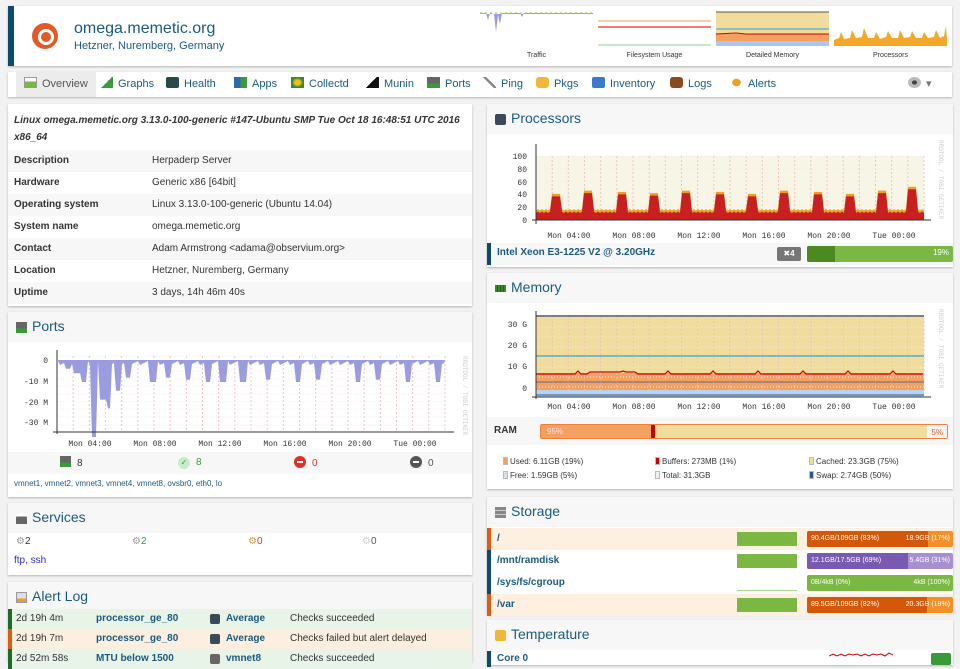 This screenshot has width=960, height=669. Describe the element at coordinates (753, 84) in the screenshot. I see `tab-alerts: Alerts` at that location.